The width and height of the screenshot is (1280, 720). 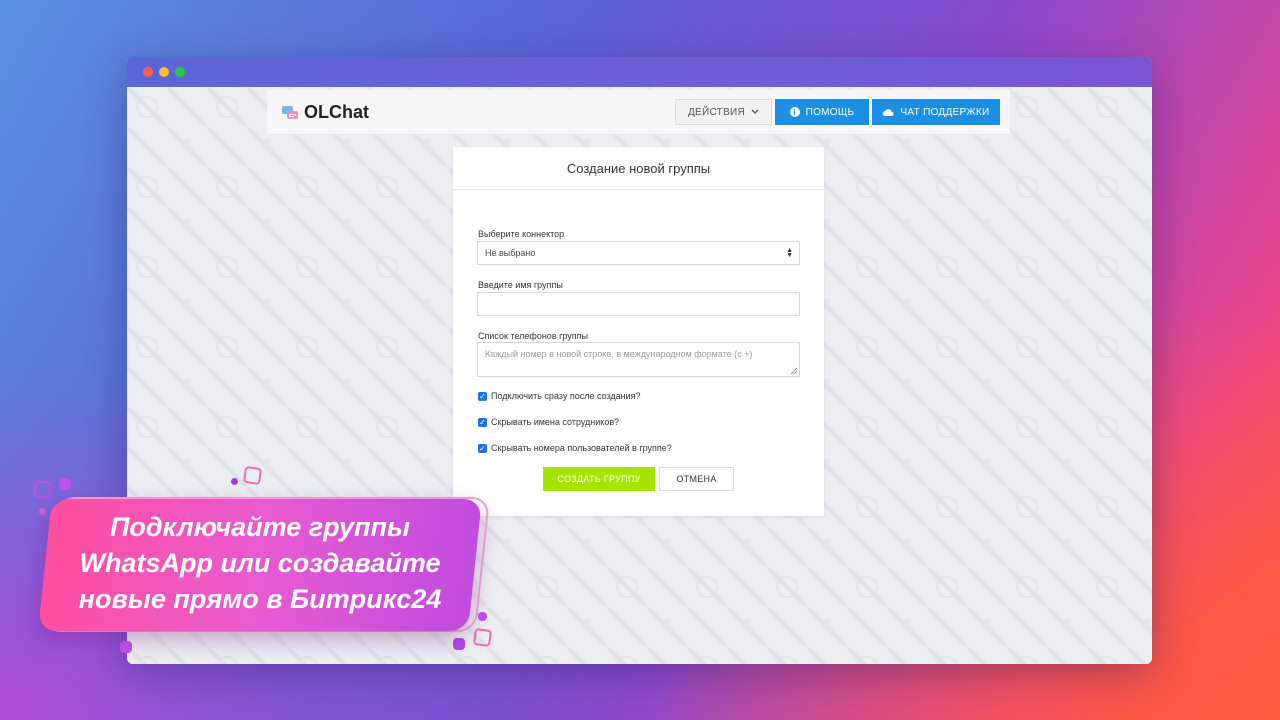 I want to click on connector-value: Не выбрано, so click(x=510, y=253).